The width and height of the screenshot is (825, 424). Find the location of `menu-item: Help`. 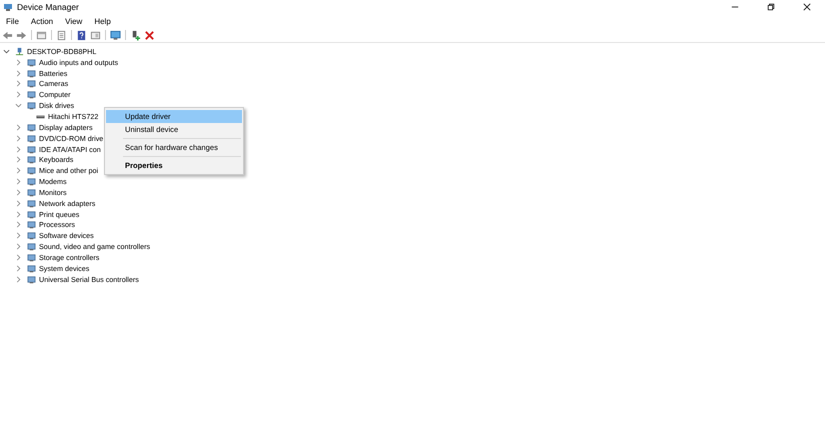

menu-item: Help is located at coordinates (102, 21).